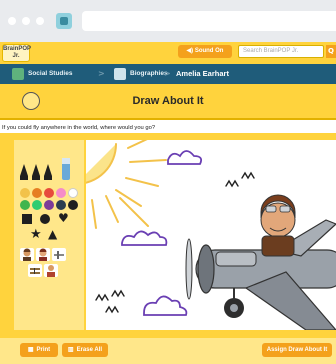  I want to click on tool-palette: ♥ ★ ▲, so click(49, 235).